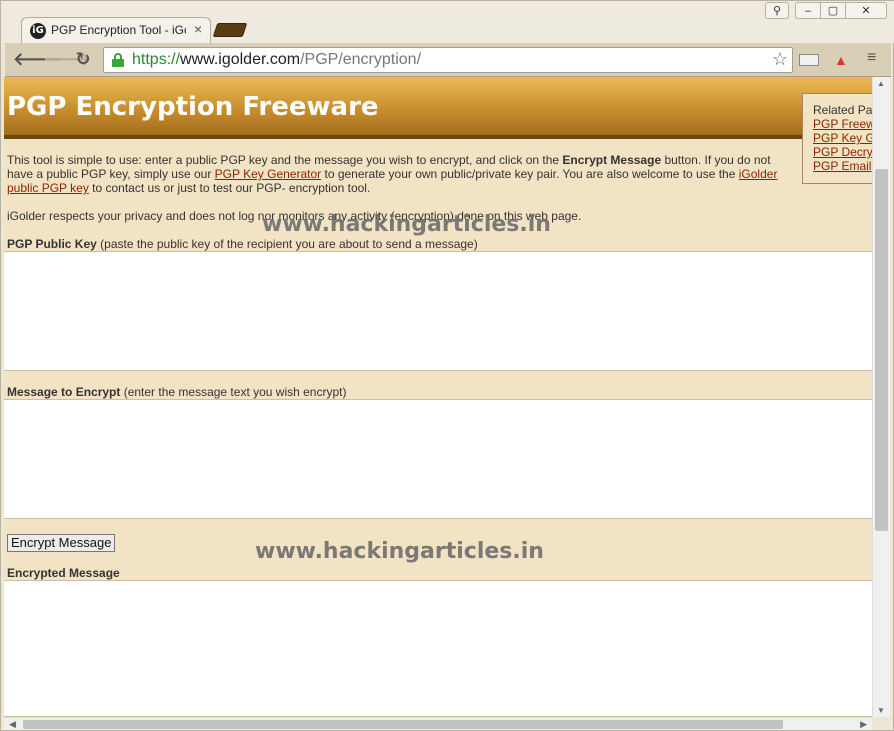  I want to click on watermark-top: www.hackingarticles.in, so click(406, 224).